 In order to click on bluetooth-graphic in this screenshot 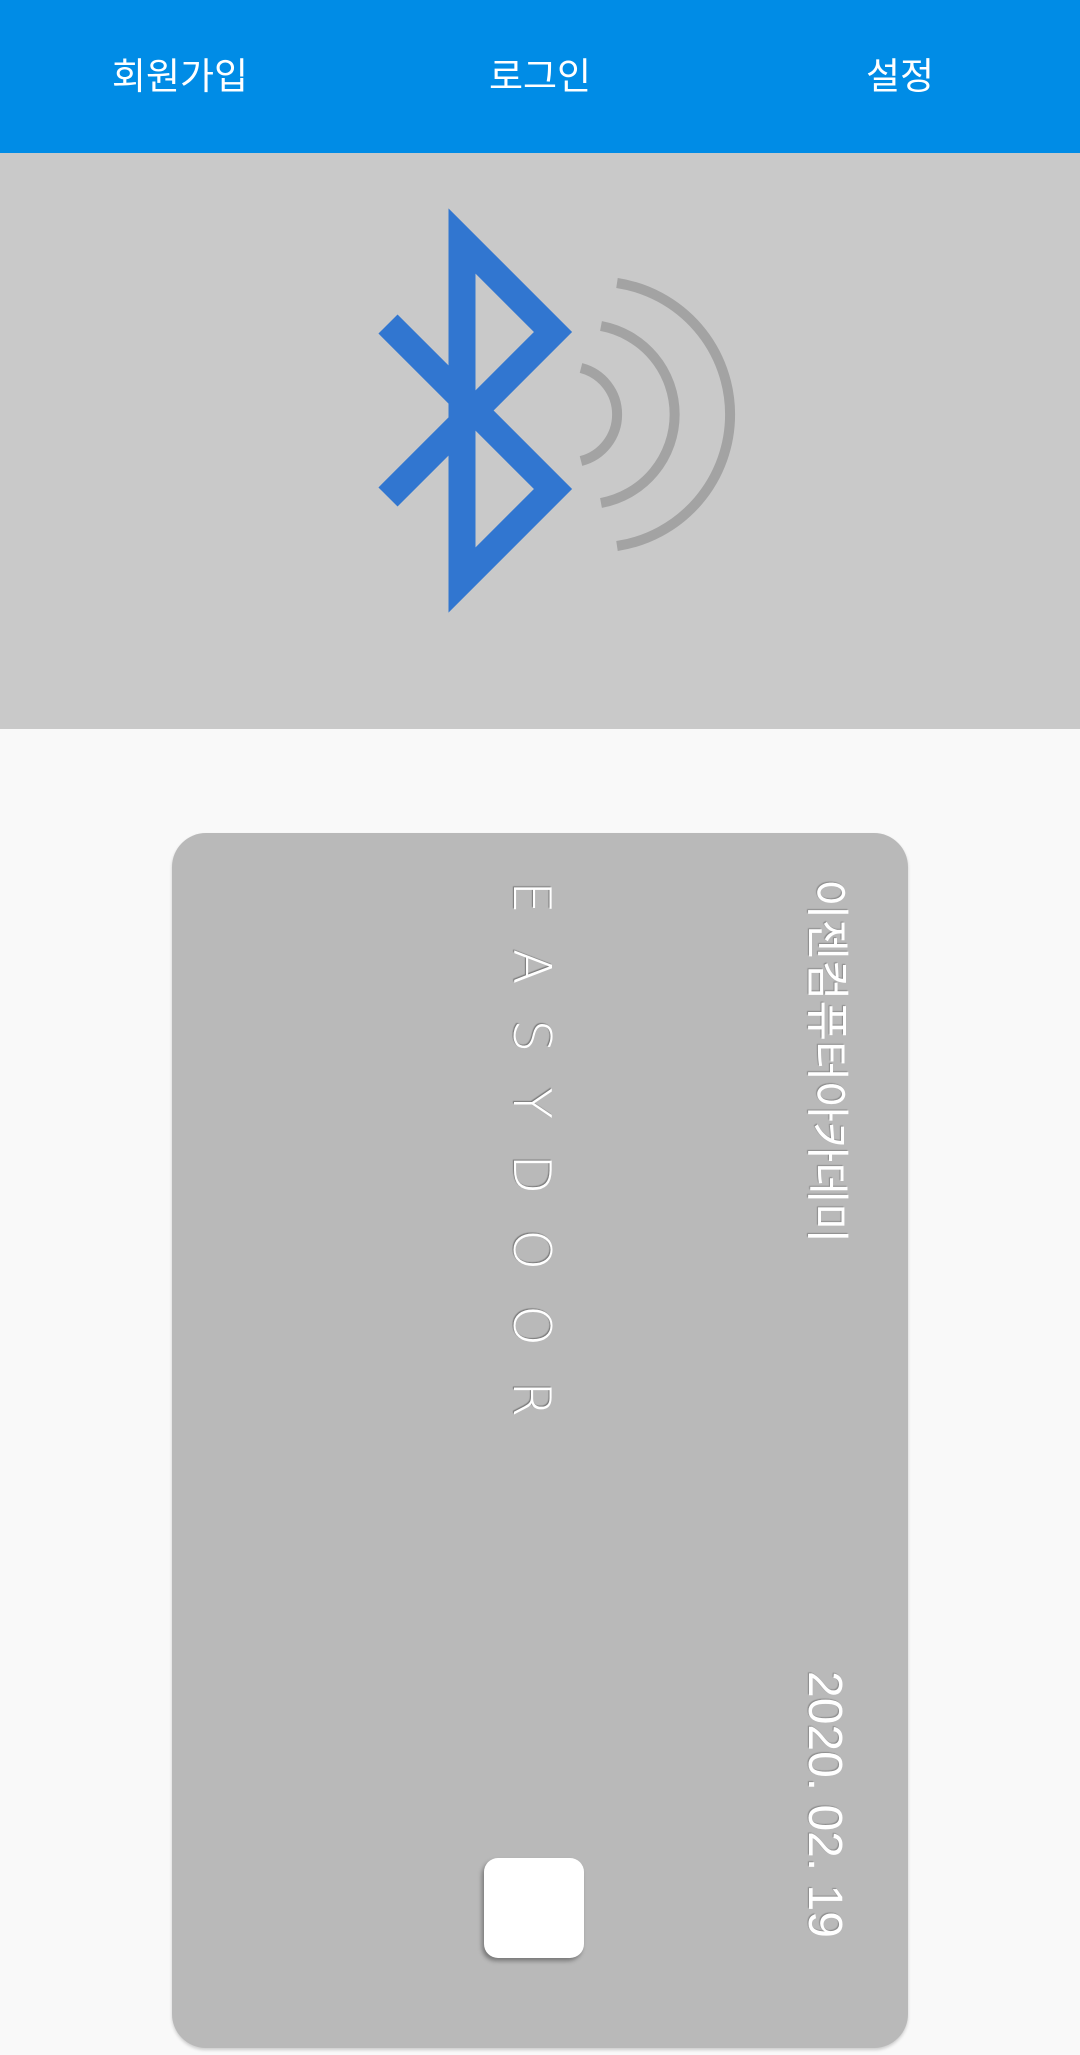, I will do `click(557, 410)`.